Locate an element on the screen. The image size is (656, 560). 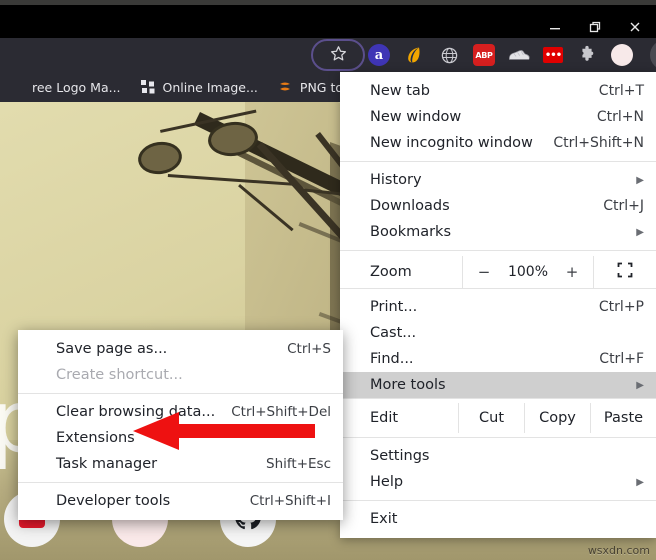
titlebar is located at coordinates (328, 21).